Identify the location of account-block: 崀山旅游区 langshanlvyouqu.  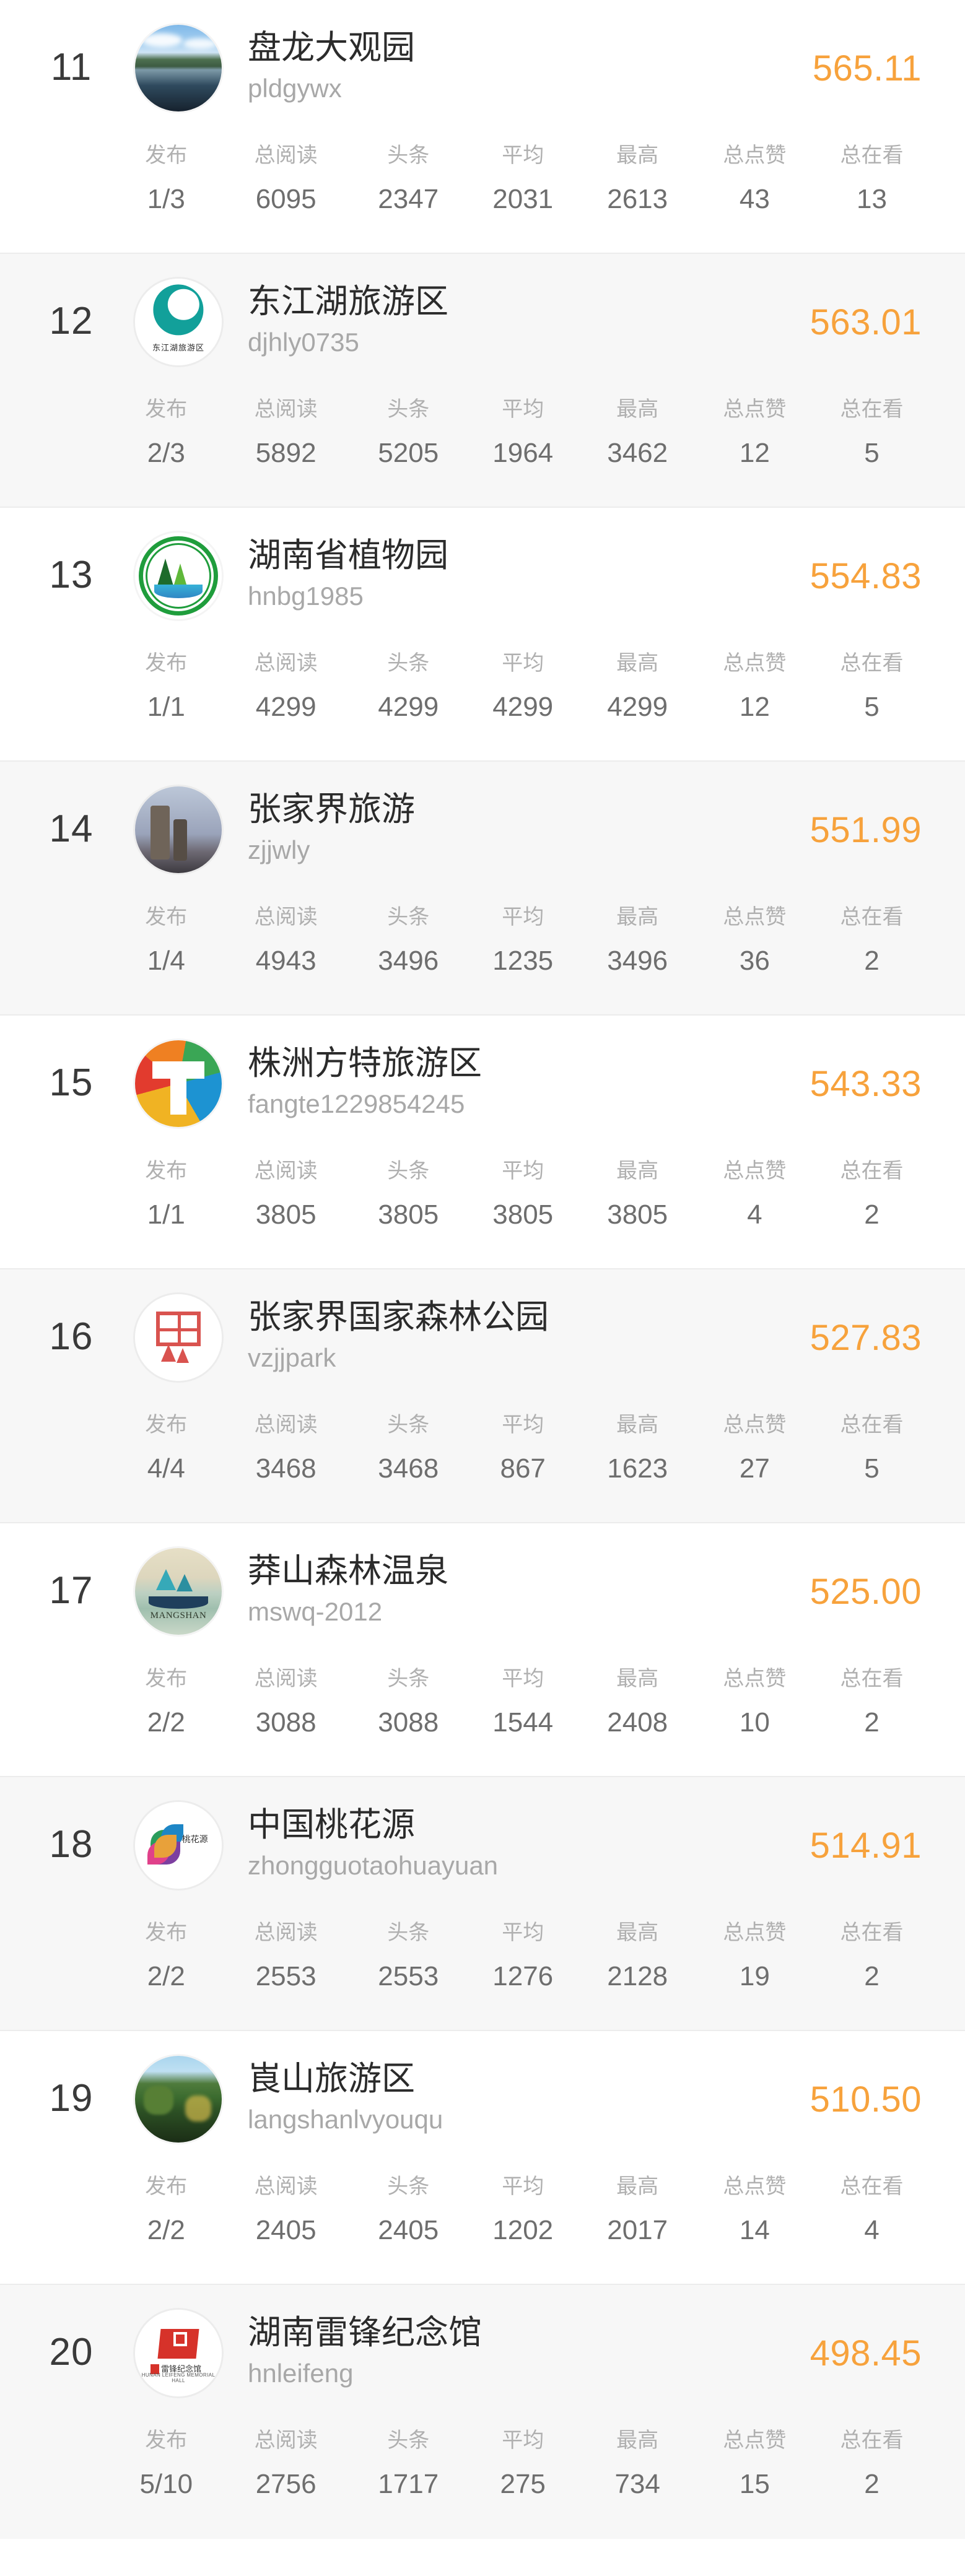
(495, 2097).